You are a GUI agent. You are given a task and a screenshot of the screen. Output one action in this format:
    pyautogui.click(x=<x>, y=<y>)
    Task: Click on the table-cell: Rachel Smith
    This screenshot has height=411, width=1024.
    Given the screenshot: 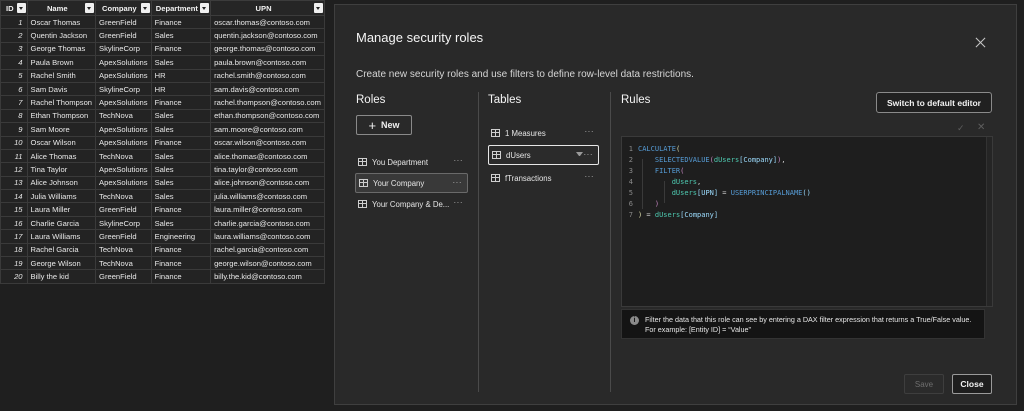 What is the action you would take?
    pyautogui.click(x=61, y=75)
    